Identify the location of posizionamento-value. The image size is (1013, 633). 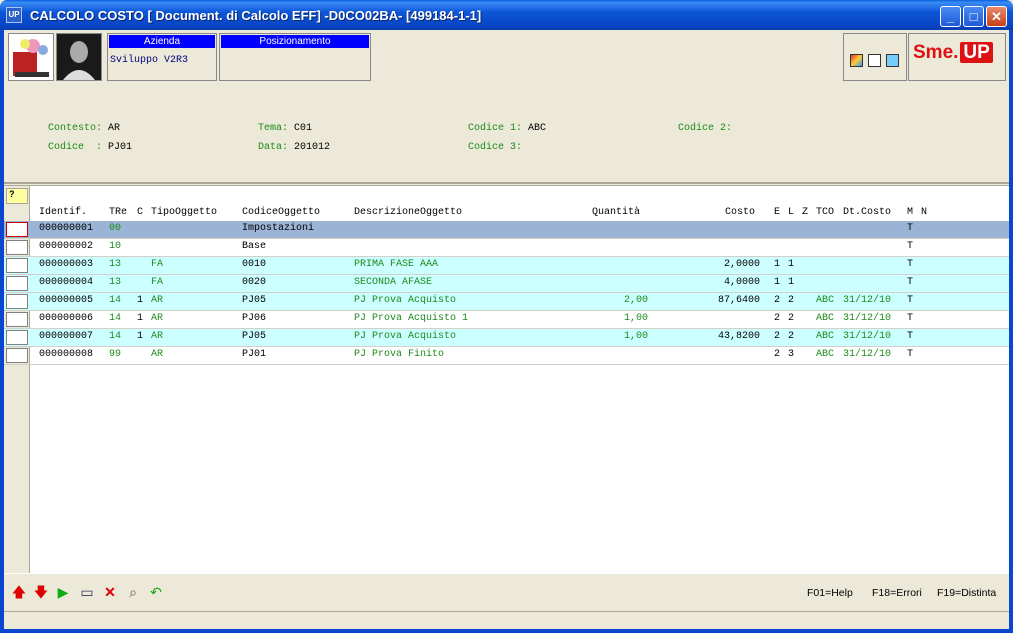
(295, 55).